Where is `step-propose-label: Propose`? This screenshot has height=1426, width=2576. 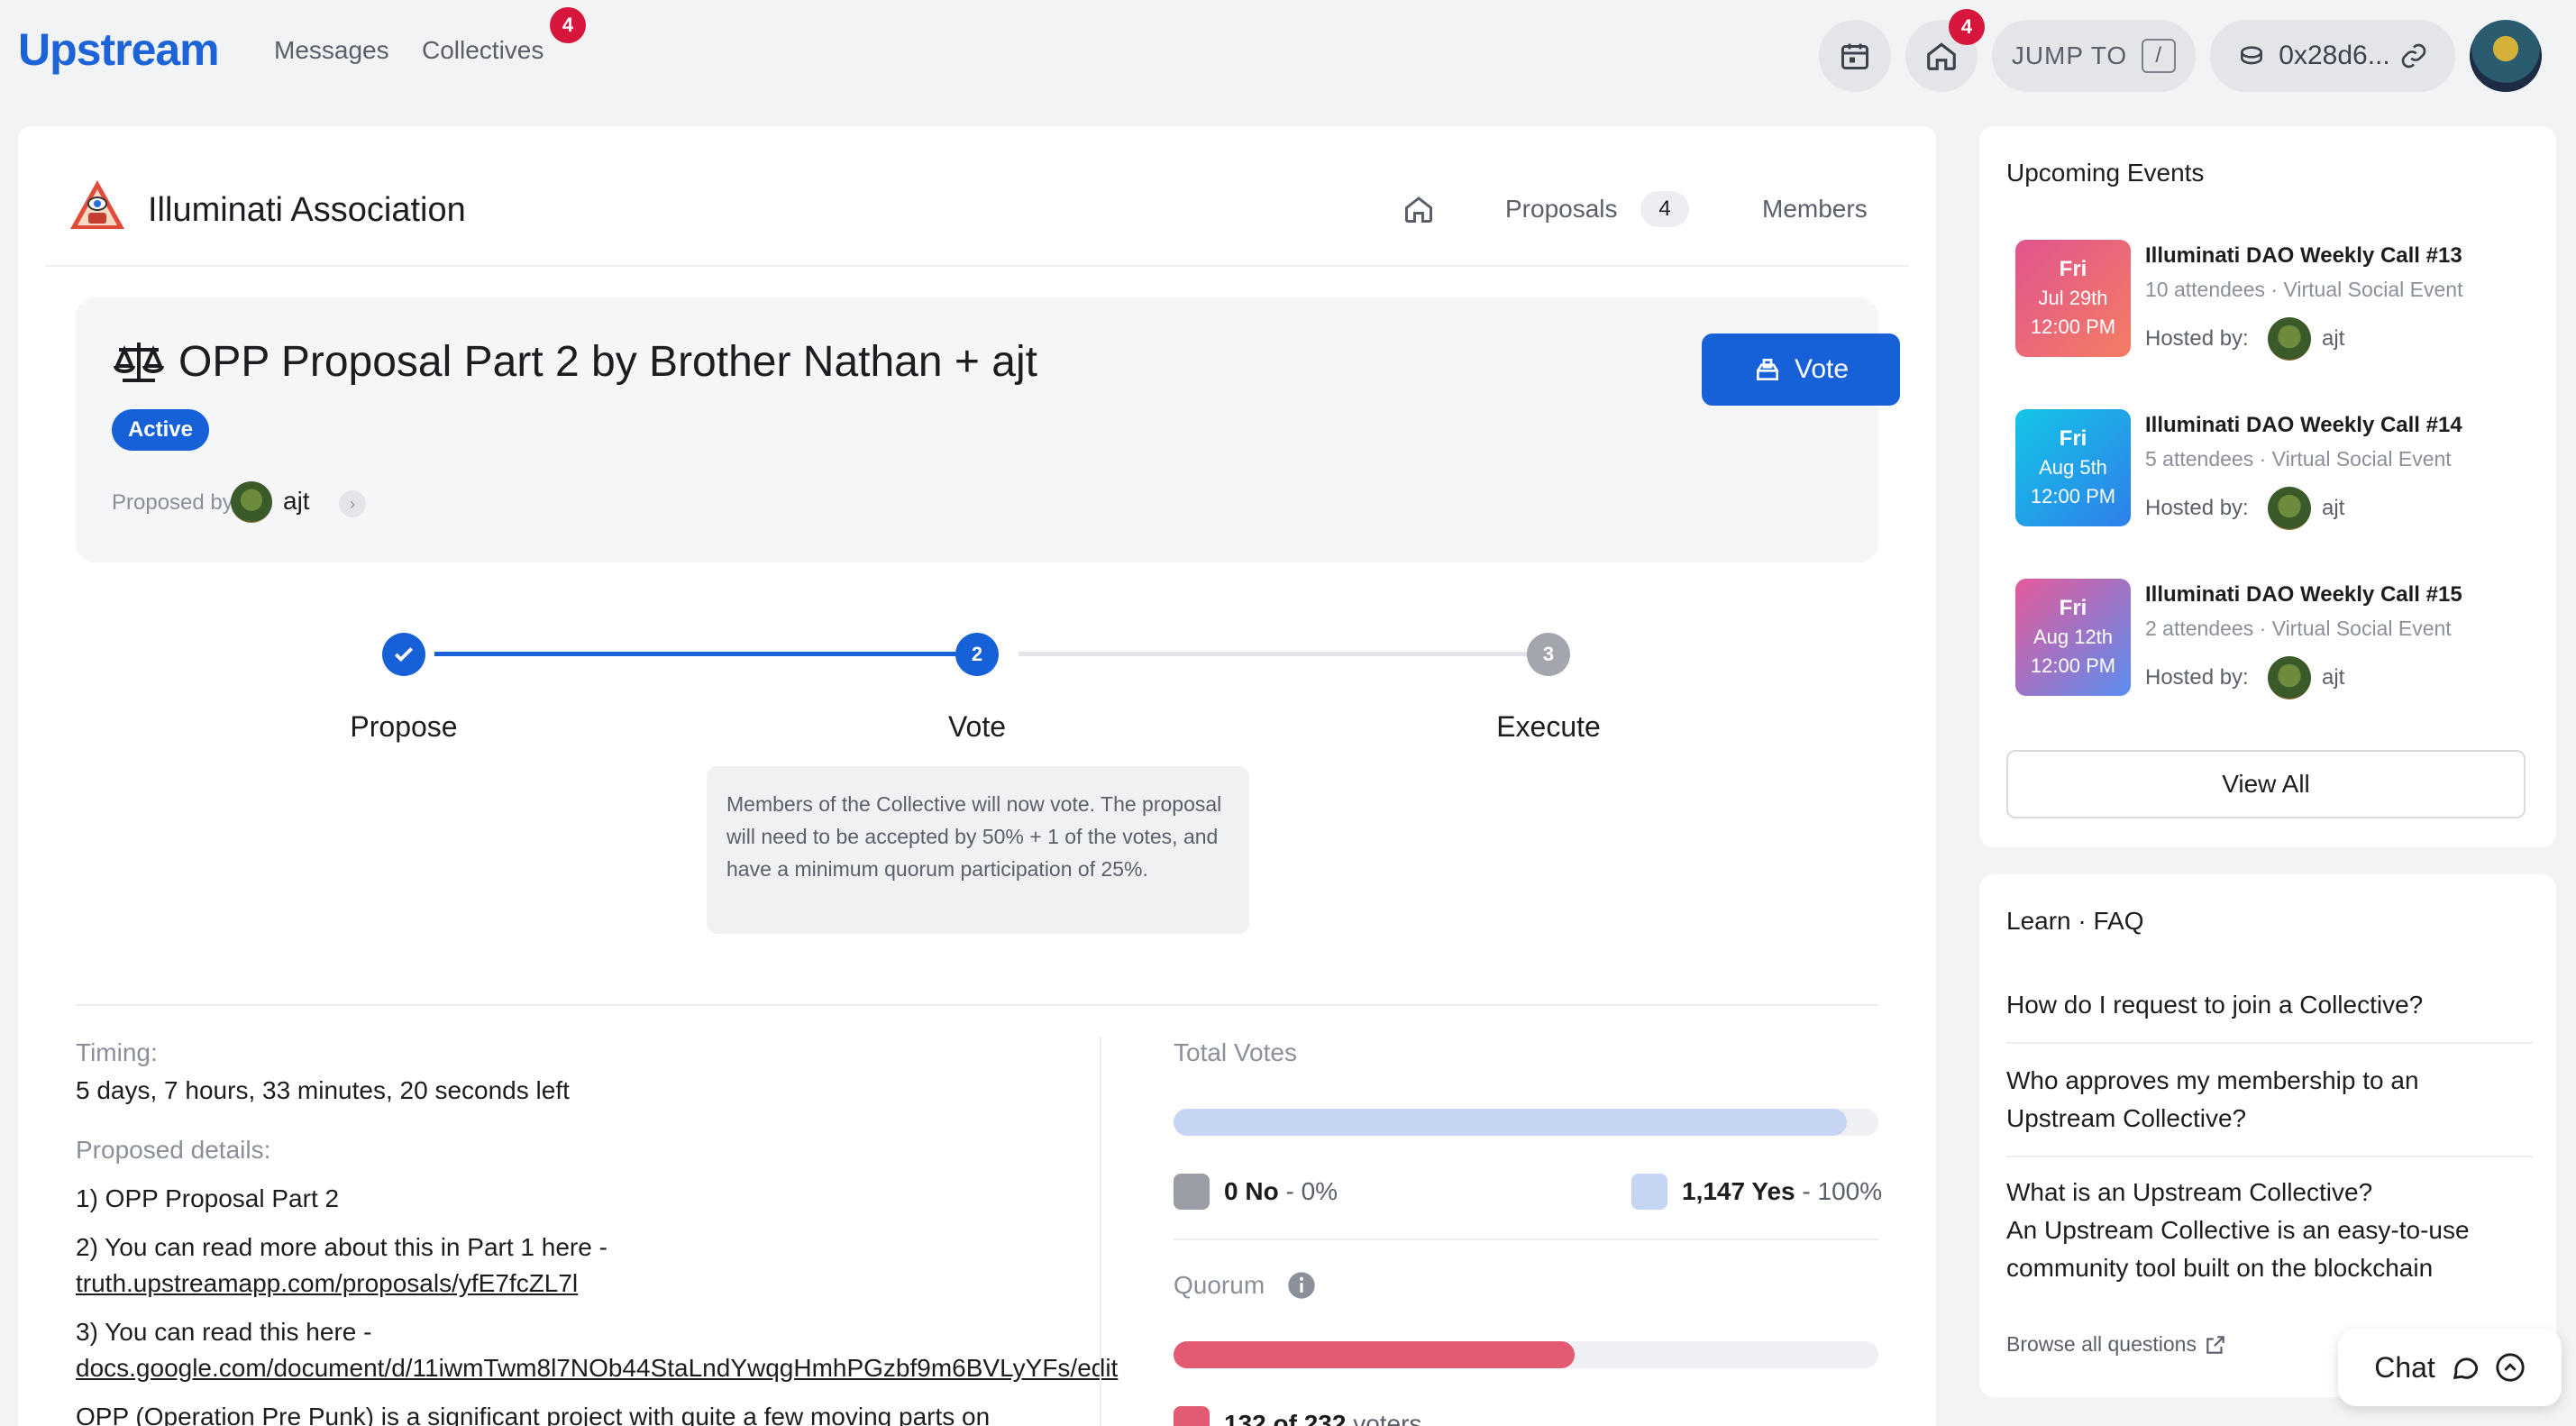
step-propose-label: Propose is located at coordinates (404, 726).